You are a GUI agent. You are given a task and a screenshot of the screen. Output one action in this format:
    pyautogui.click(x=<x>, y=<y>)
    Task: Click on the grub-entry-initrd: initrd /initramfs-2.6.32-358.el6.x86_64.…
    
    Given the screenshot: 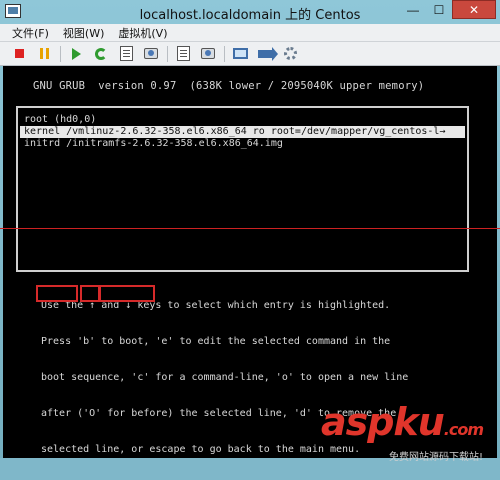 What is the action you would take?
    pyautogui.click(x=153, y=144)
    